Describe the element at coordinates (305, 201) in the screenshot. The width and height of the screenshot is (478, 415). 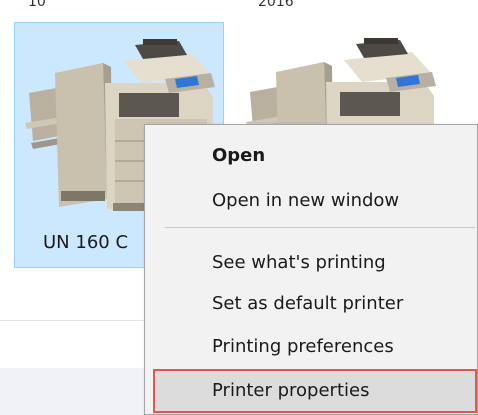
I see `menu-item-open-new-window: Open in new window` at that location.